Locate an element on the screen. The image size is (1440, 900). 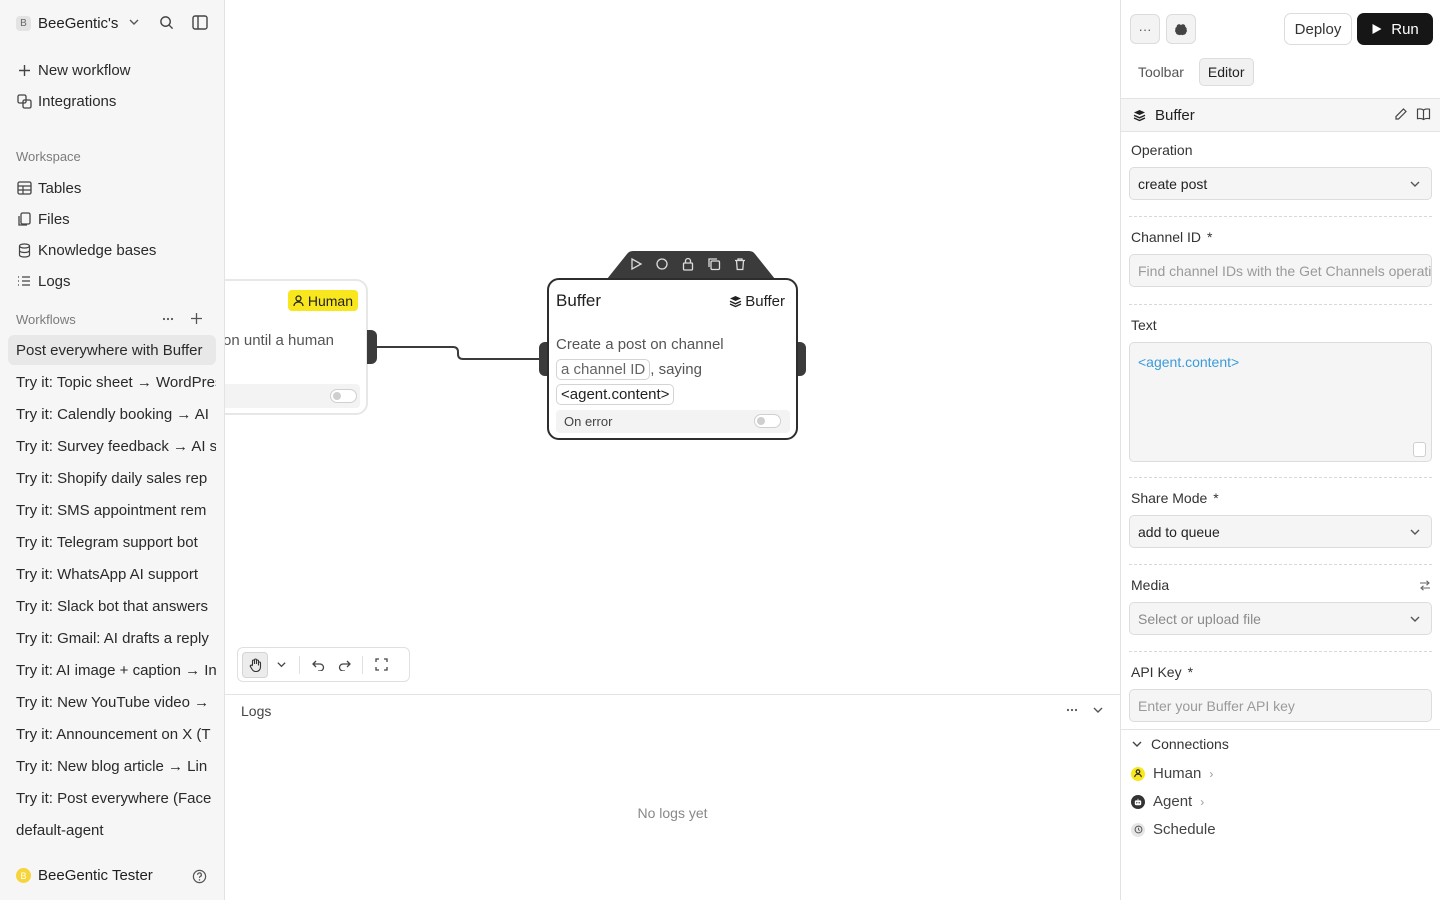
edit-icon is located at coordinates (1401, 114).